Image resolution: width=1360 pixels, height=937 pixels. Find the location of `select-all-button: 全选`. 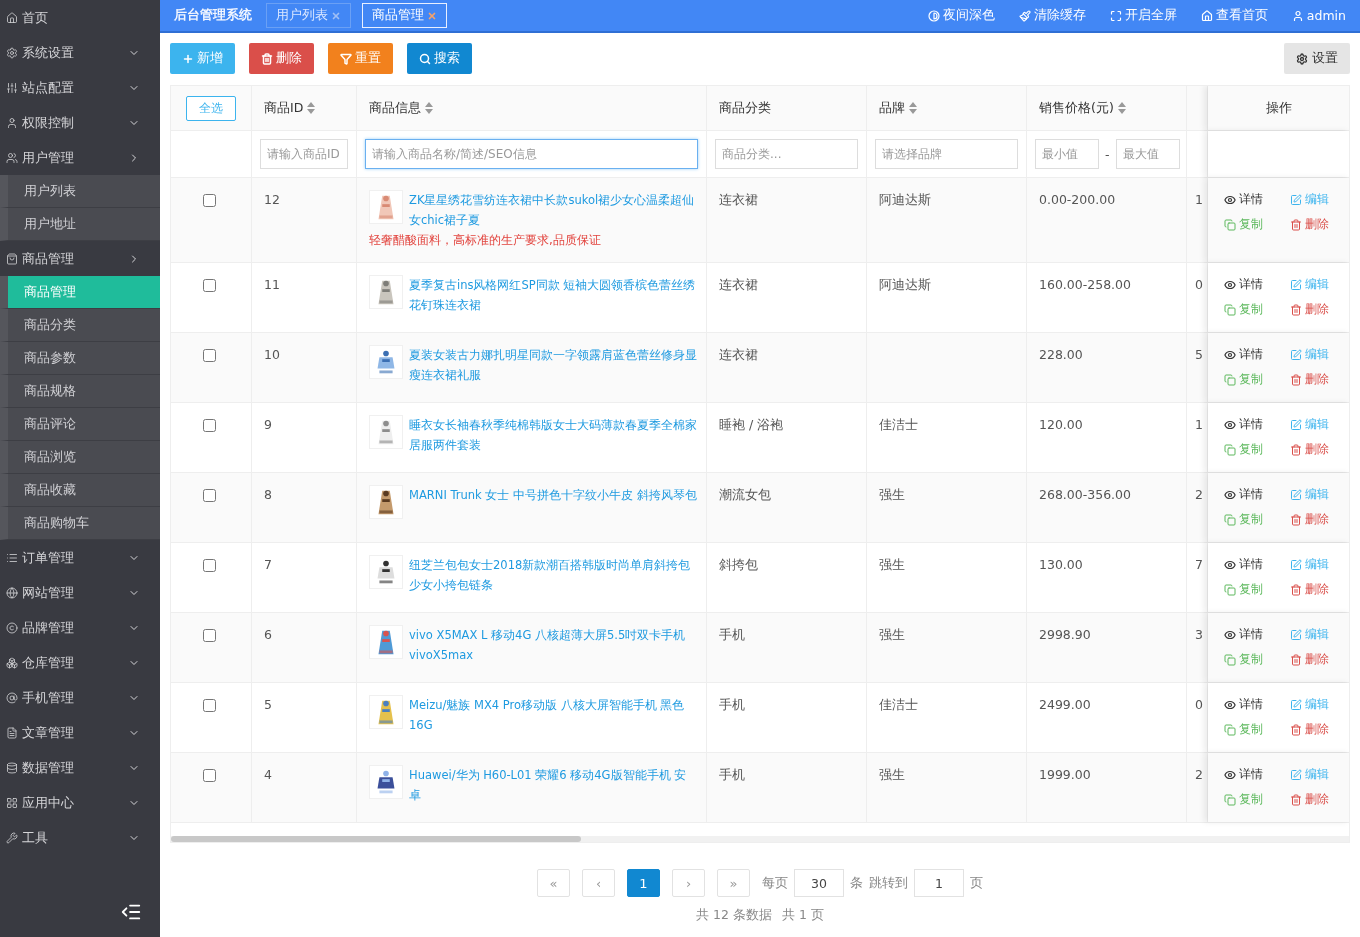

select-all-button: 全选 is located at coordinates (211, 108).